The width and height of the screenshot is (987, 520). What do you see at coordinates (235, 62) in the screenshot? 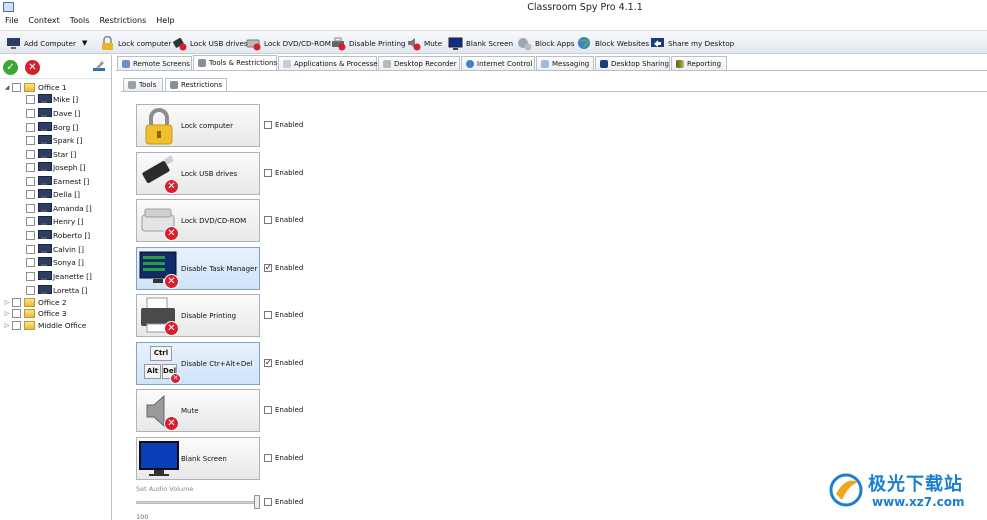
I see `tab-tools-restrictions: Tools & Restrictions` at bounding box center [235, 62].